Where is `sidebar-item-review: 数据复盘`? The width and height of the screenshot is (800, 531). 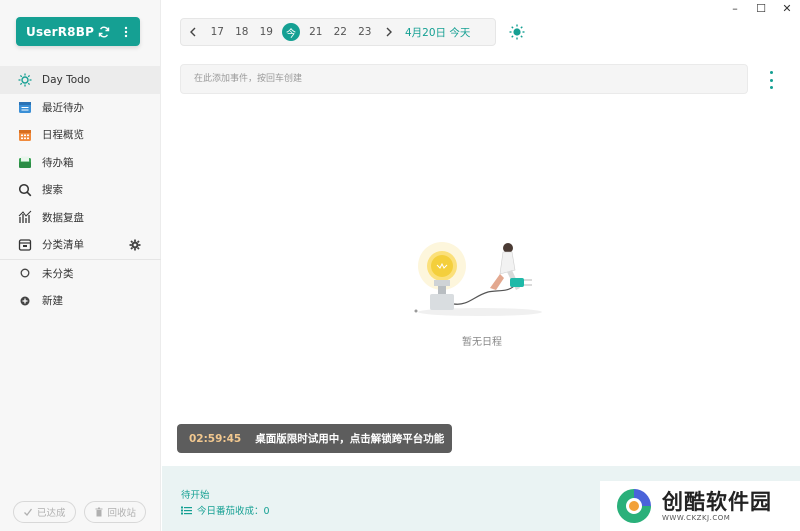
sidebar-item-review: 数据复盘 is located at coordinates (80, 218).